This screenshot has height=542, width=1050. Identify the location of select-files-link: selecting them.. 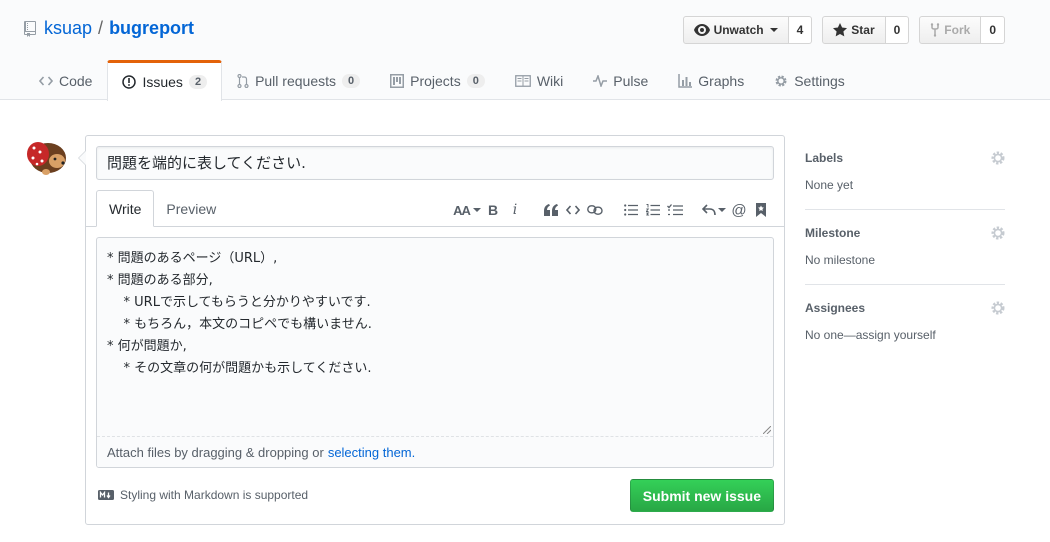
(371, 452).